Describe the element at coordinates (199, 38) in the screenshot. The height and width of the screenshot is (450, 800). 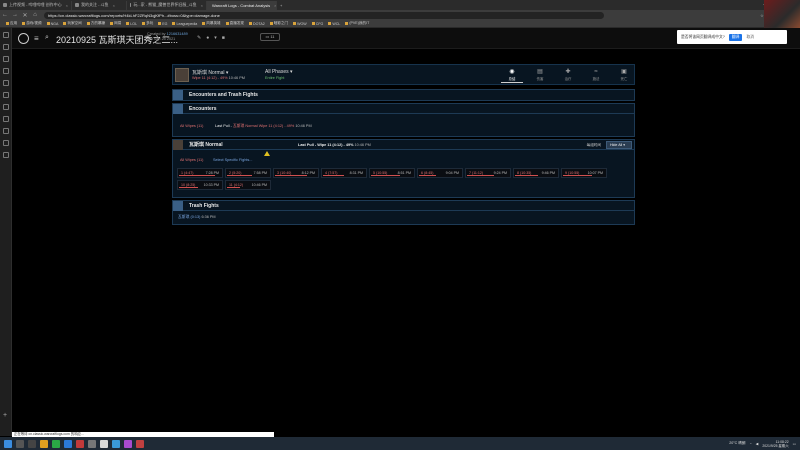
I see `edit-icon: ✎` at that location.